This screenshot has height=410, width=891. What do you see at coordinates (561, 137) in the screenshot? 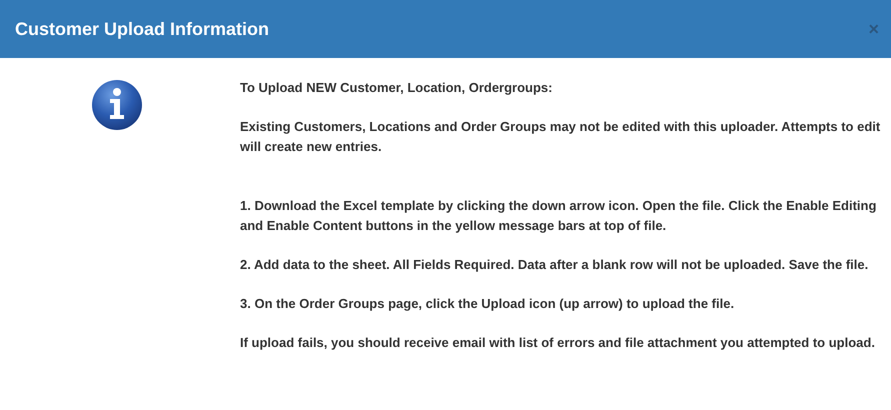
I see `instruction-text: Existing Customers, Locations and Order Groups may not be edited with this uploader. Attempts to edit will create new entries.` at bounding box center [561, 137].